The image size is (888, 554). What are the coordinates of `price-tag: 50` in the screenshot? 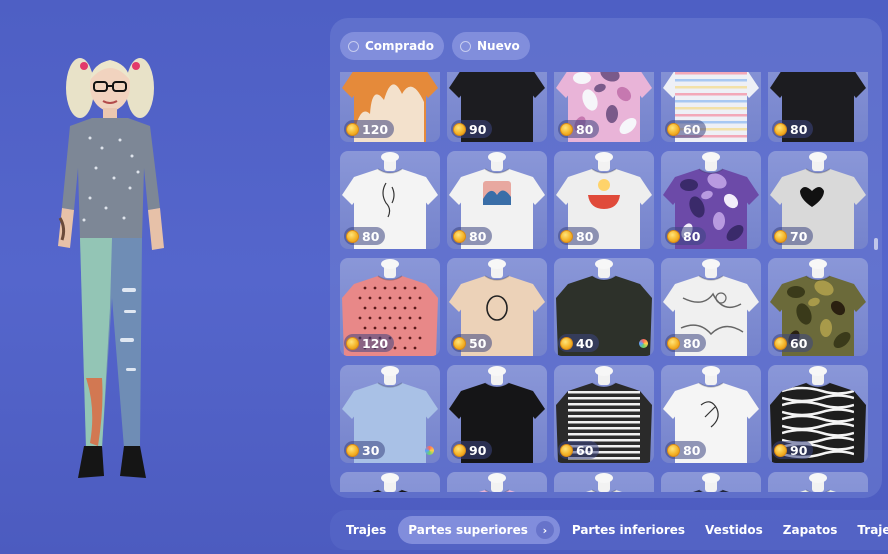 It's located at (472, 343).